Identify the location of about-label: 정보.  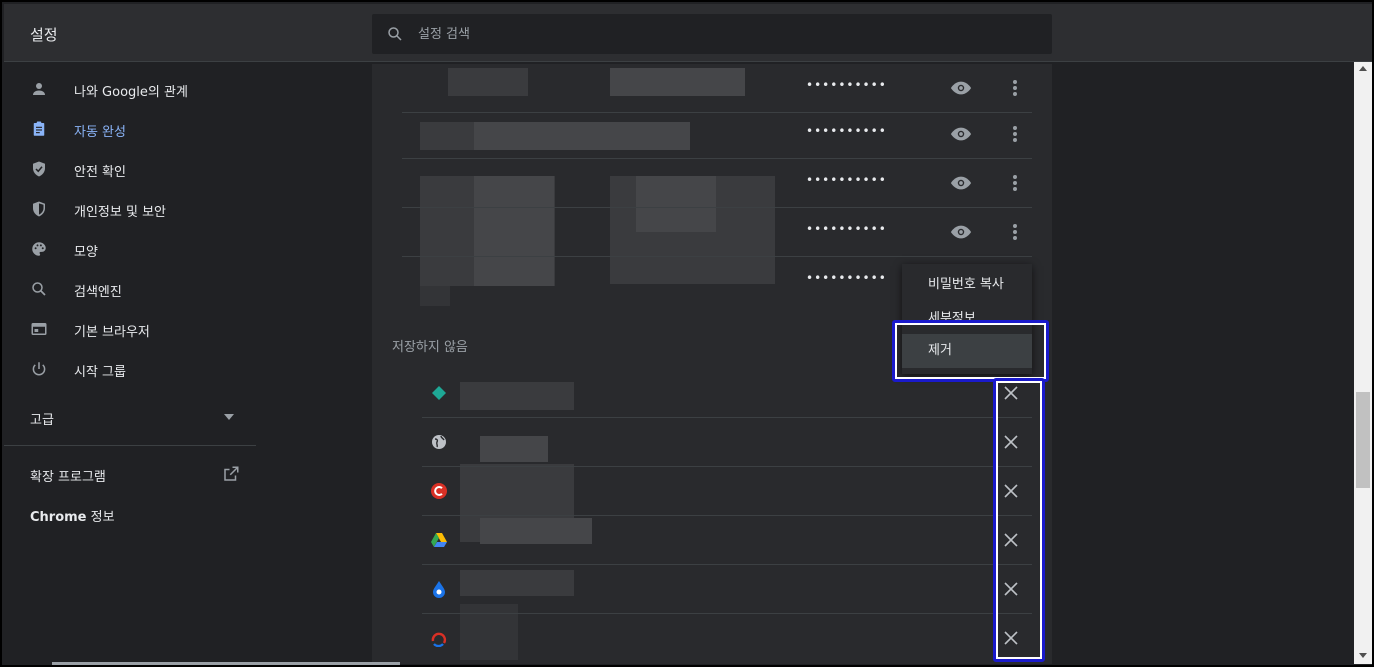
(100, 517).